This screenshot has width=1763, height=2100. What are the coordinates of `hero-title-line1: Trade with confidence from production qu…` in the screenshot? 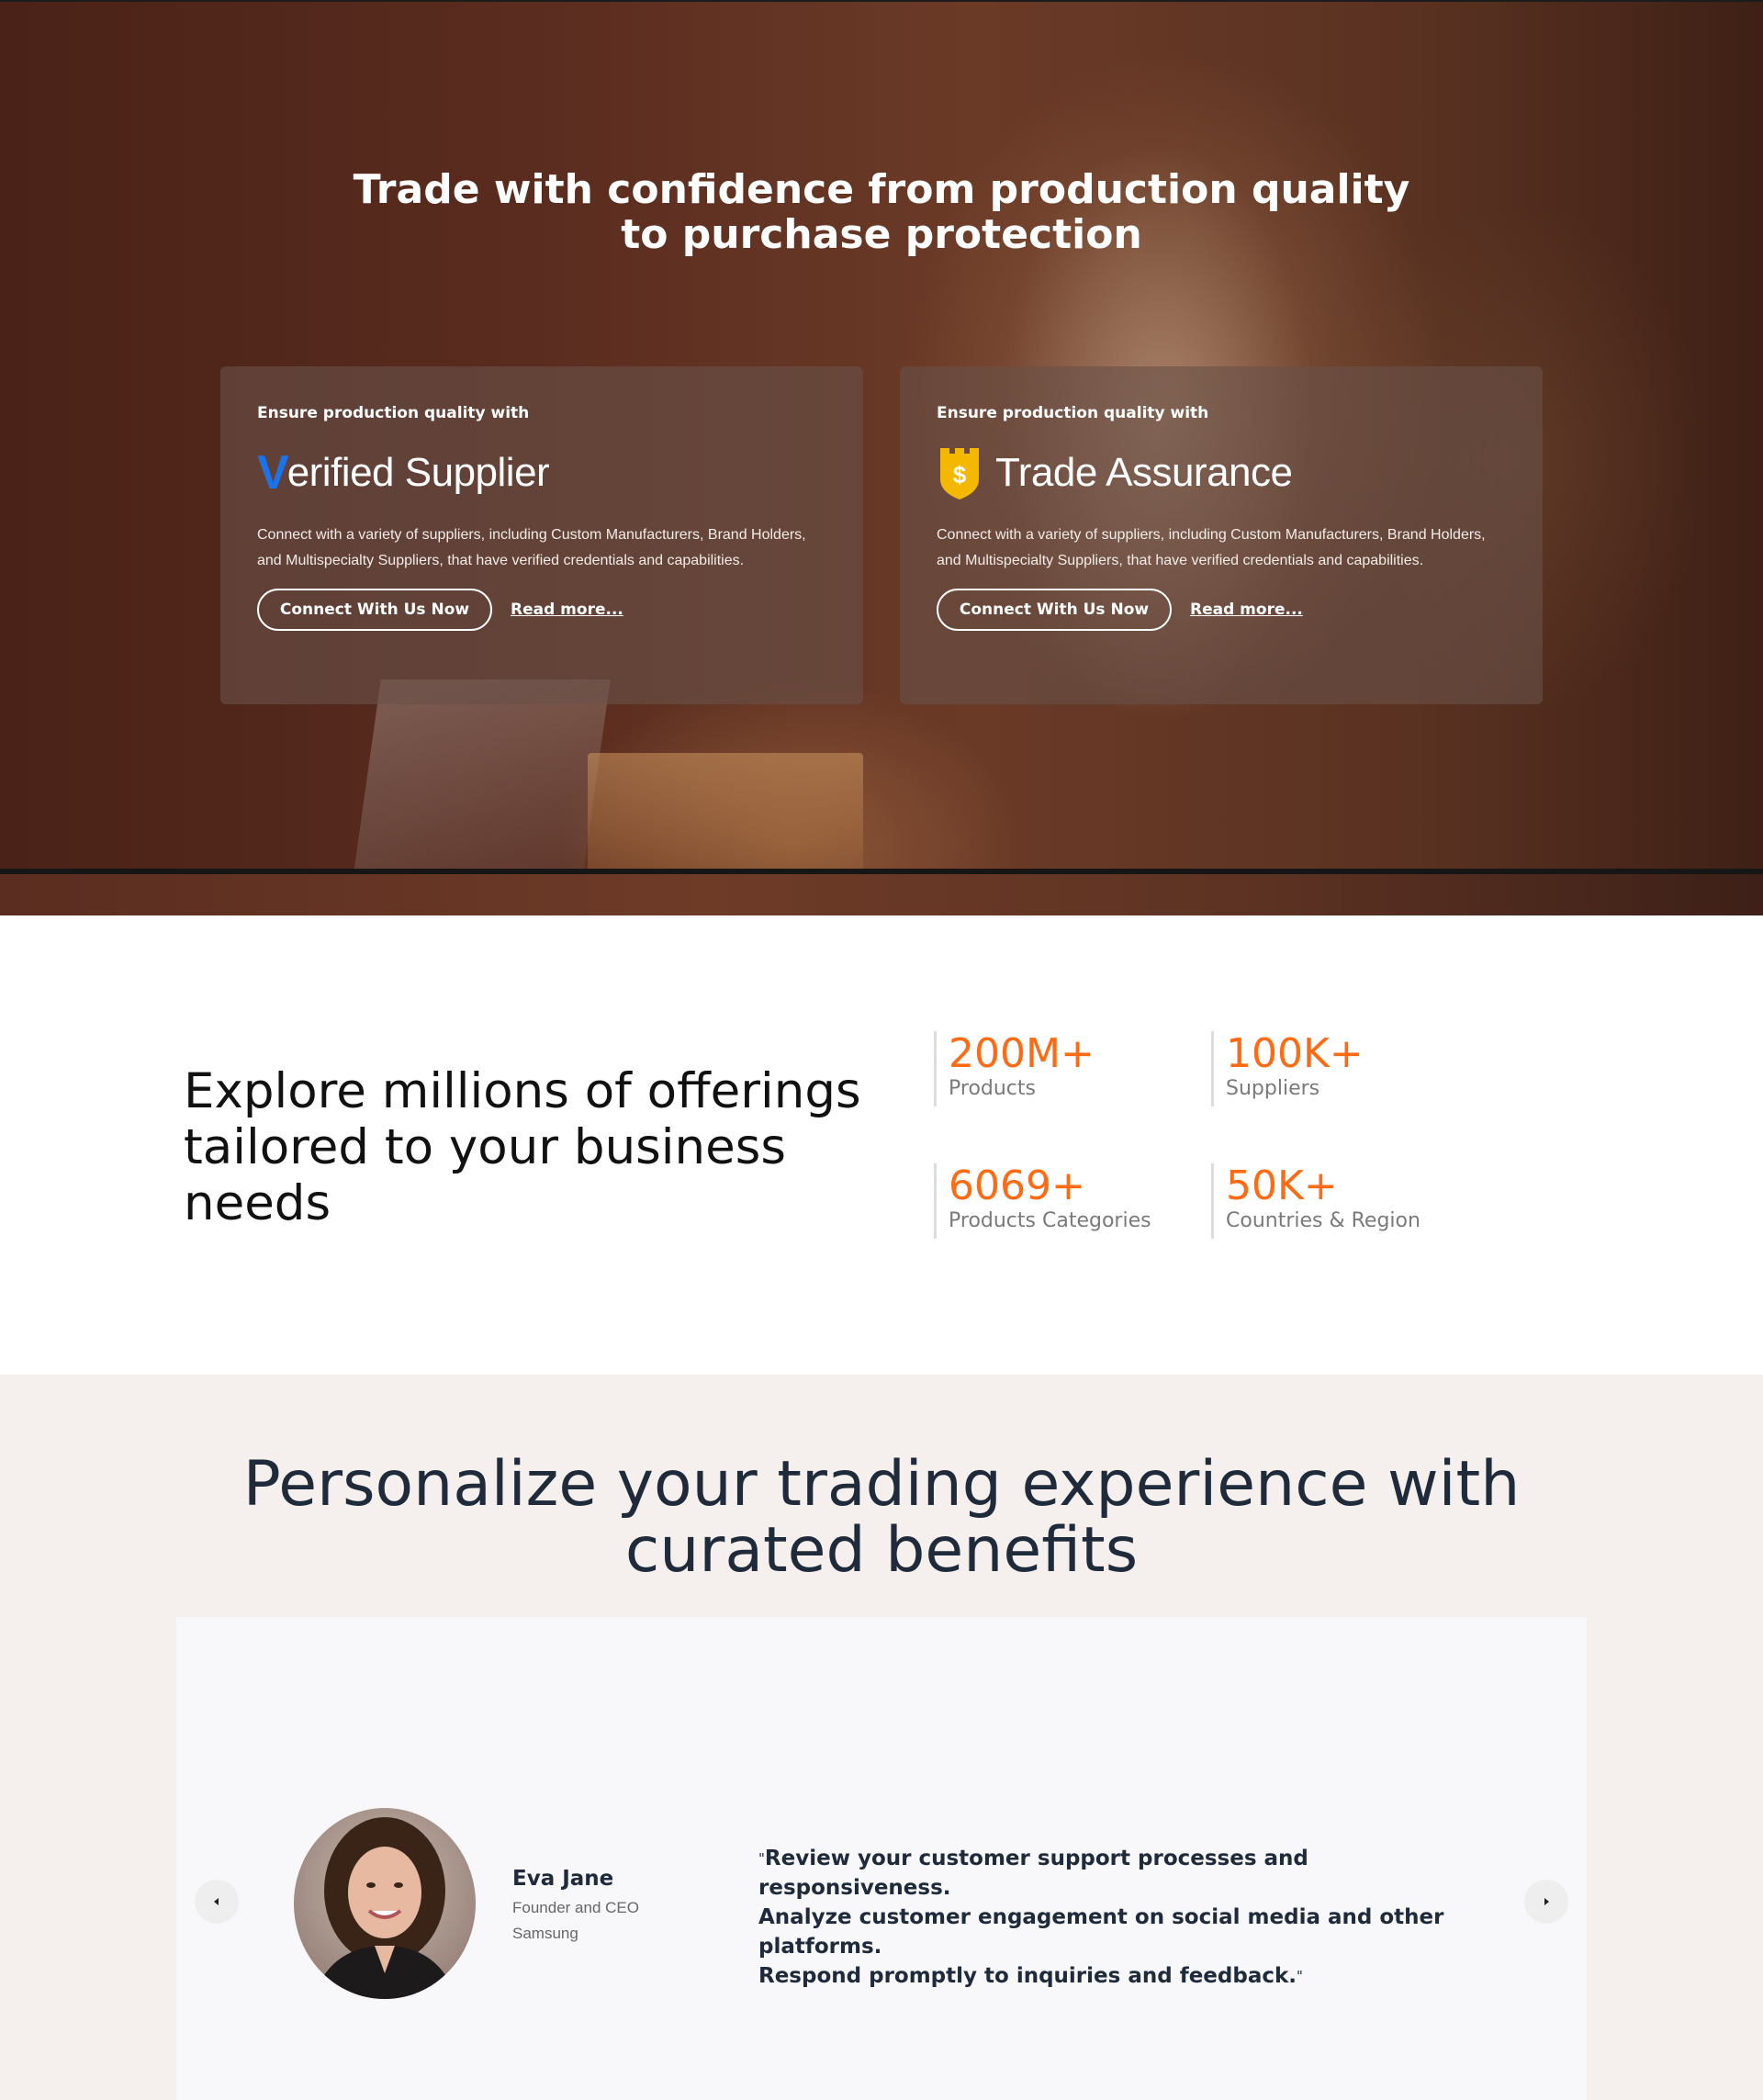 It's located at (881, 189).